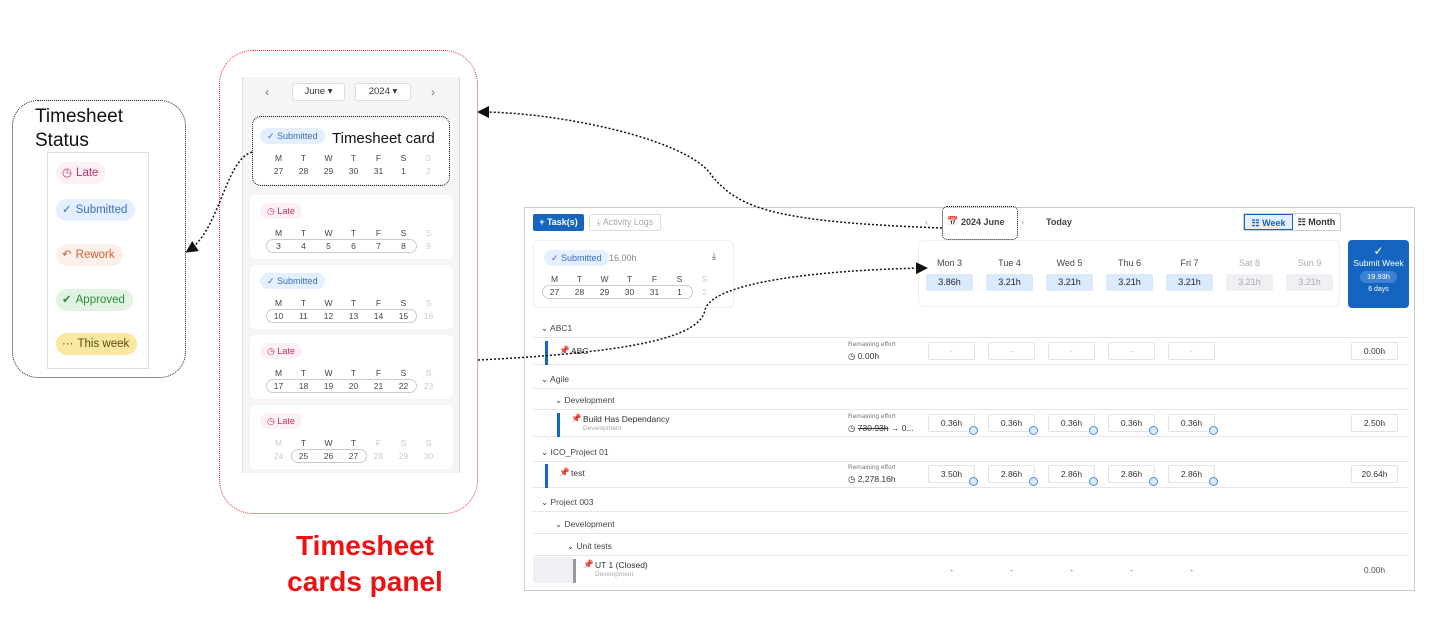  I want to click on arrow-date-to-panel, so click(710, 167).